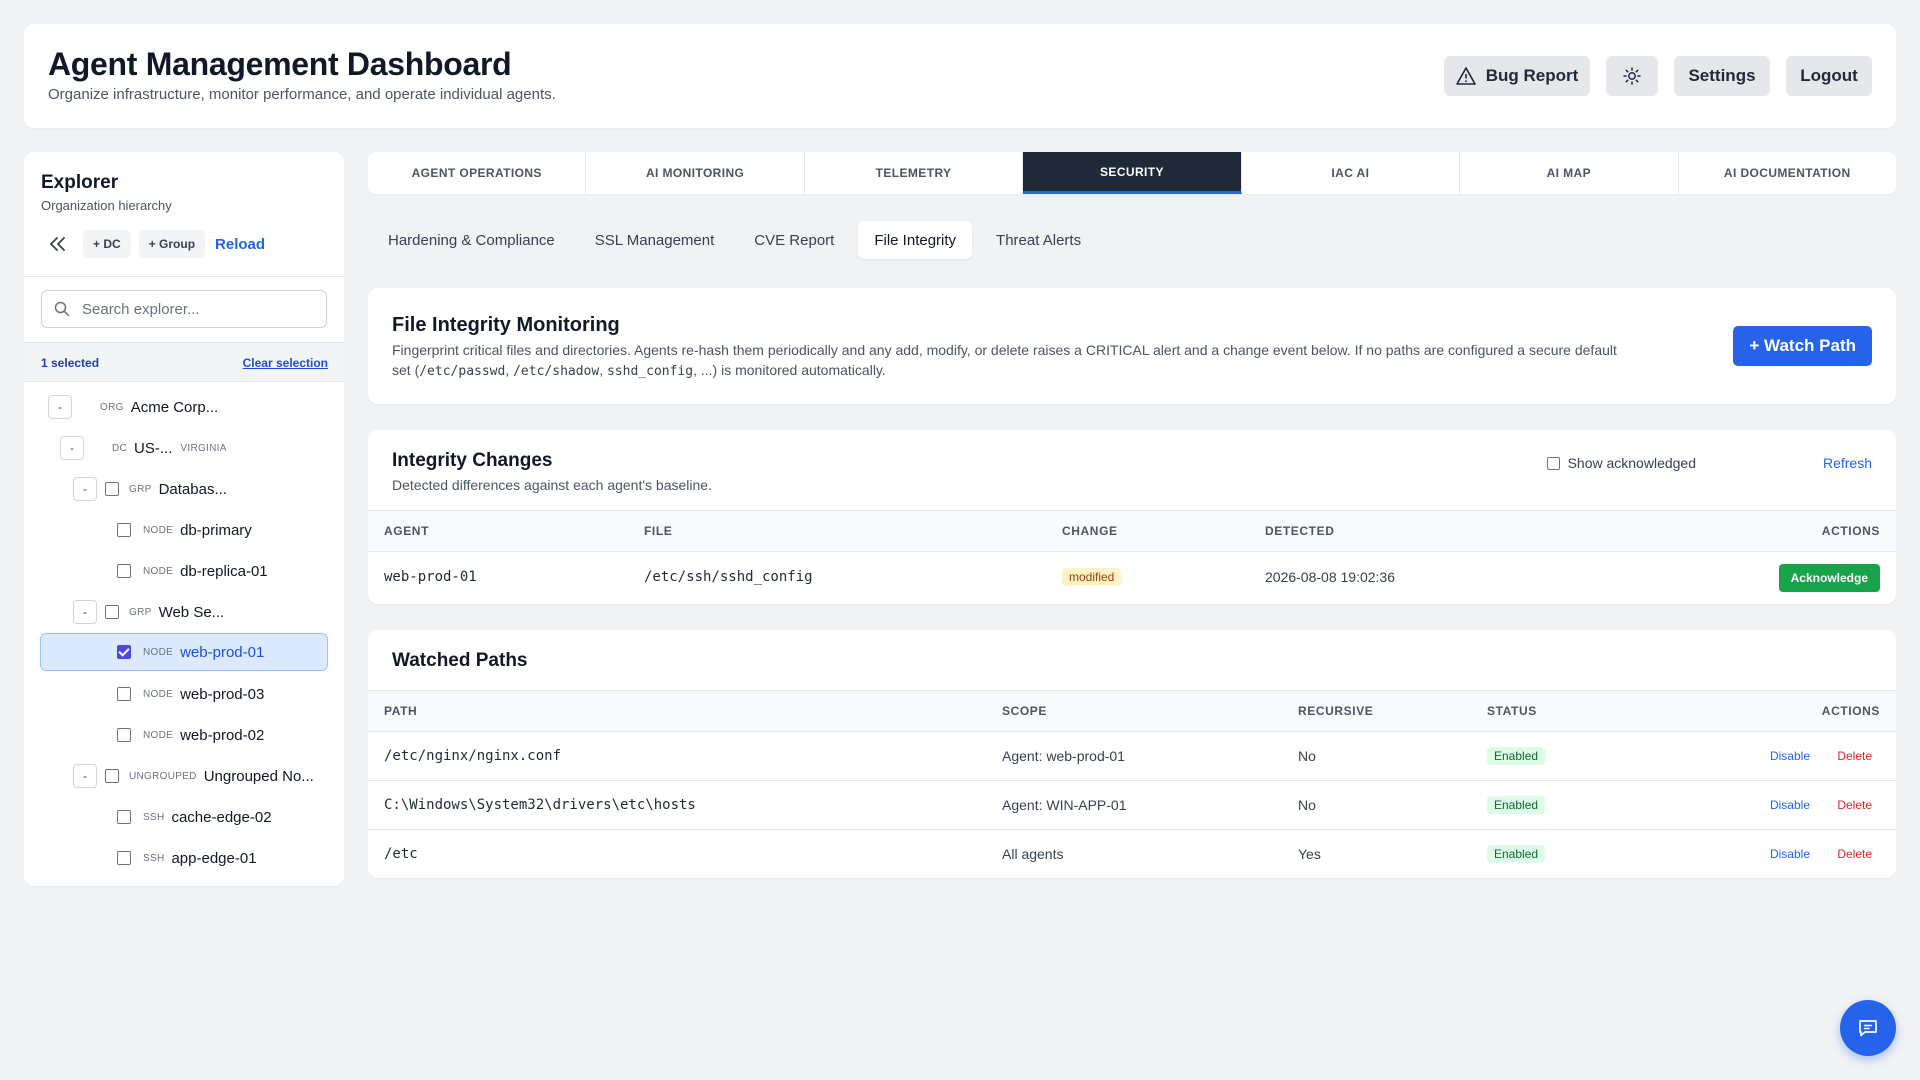 This screenshot has width=1920, height=1080. What do you see at coordinates (914, 173) in the screenshot?
I see `tab-telemetry: TELEMETRY` at bounding box center [914, 173].